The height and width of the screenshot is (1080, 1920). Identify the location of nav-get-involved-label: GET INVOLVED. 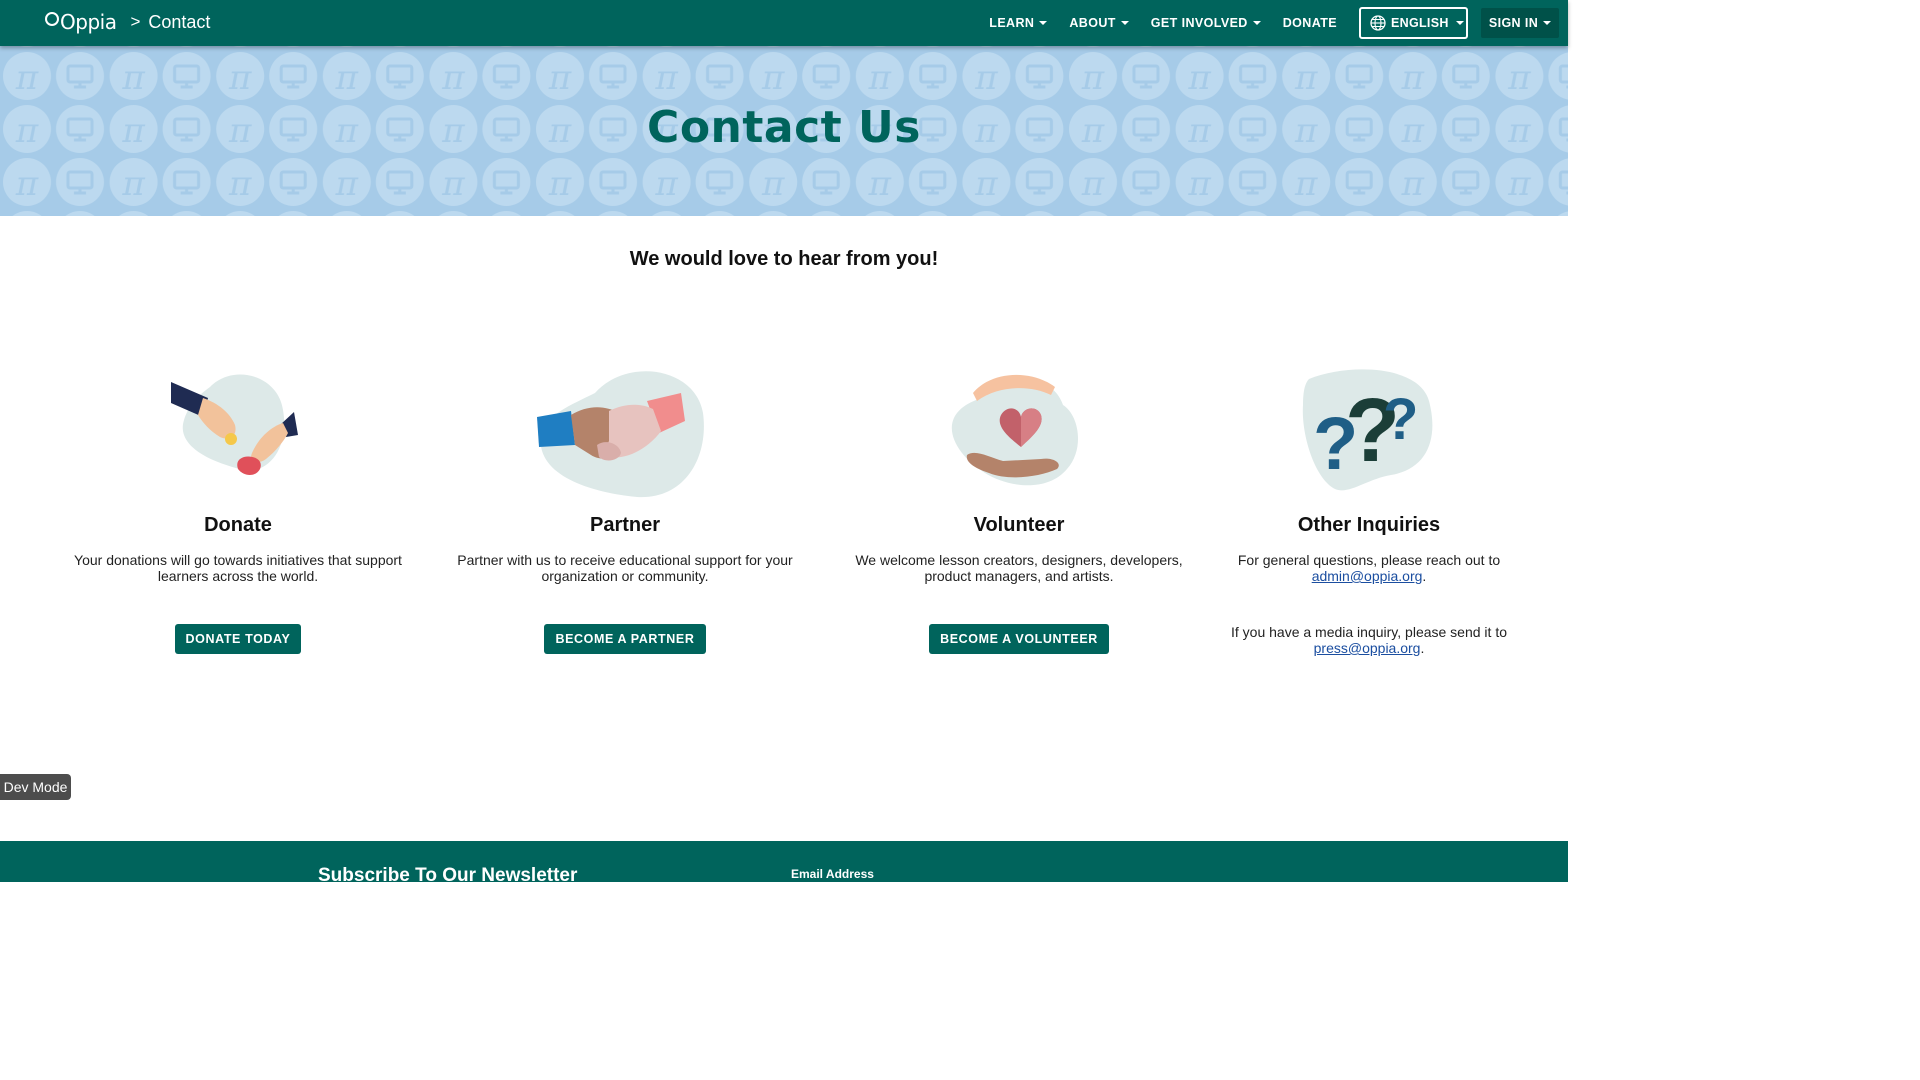
(1199, 23).